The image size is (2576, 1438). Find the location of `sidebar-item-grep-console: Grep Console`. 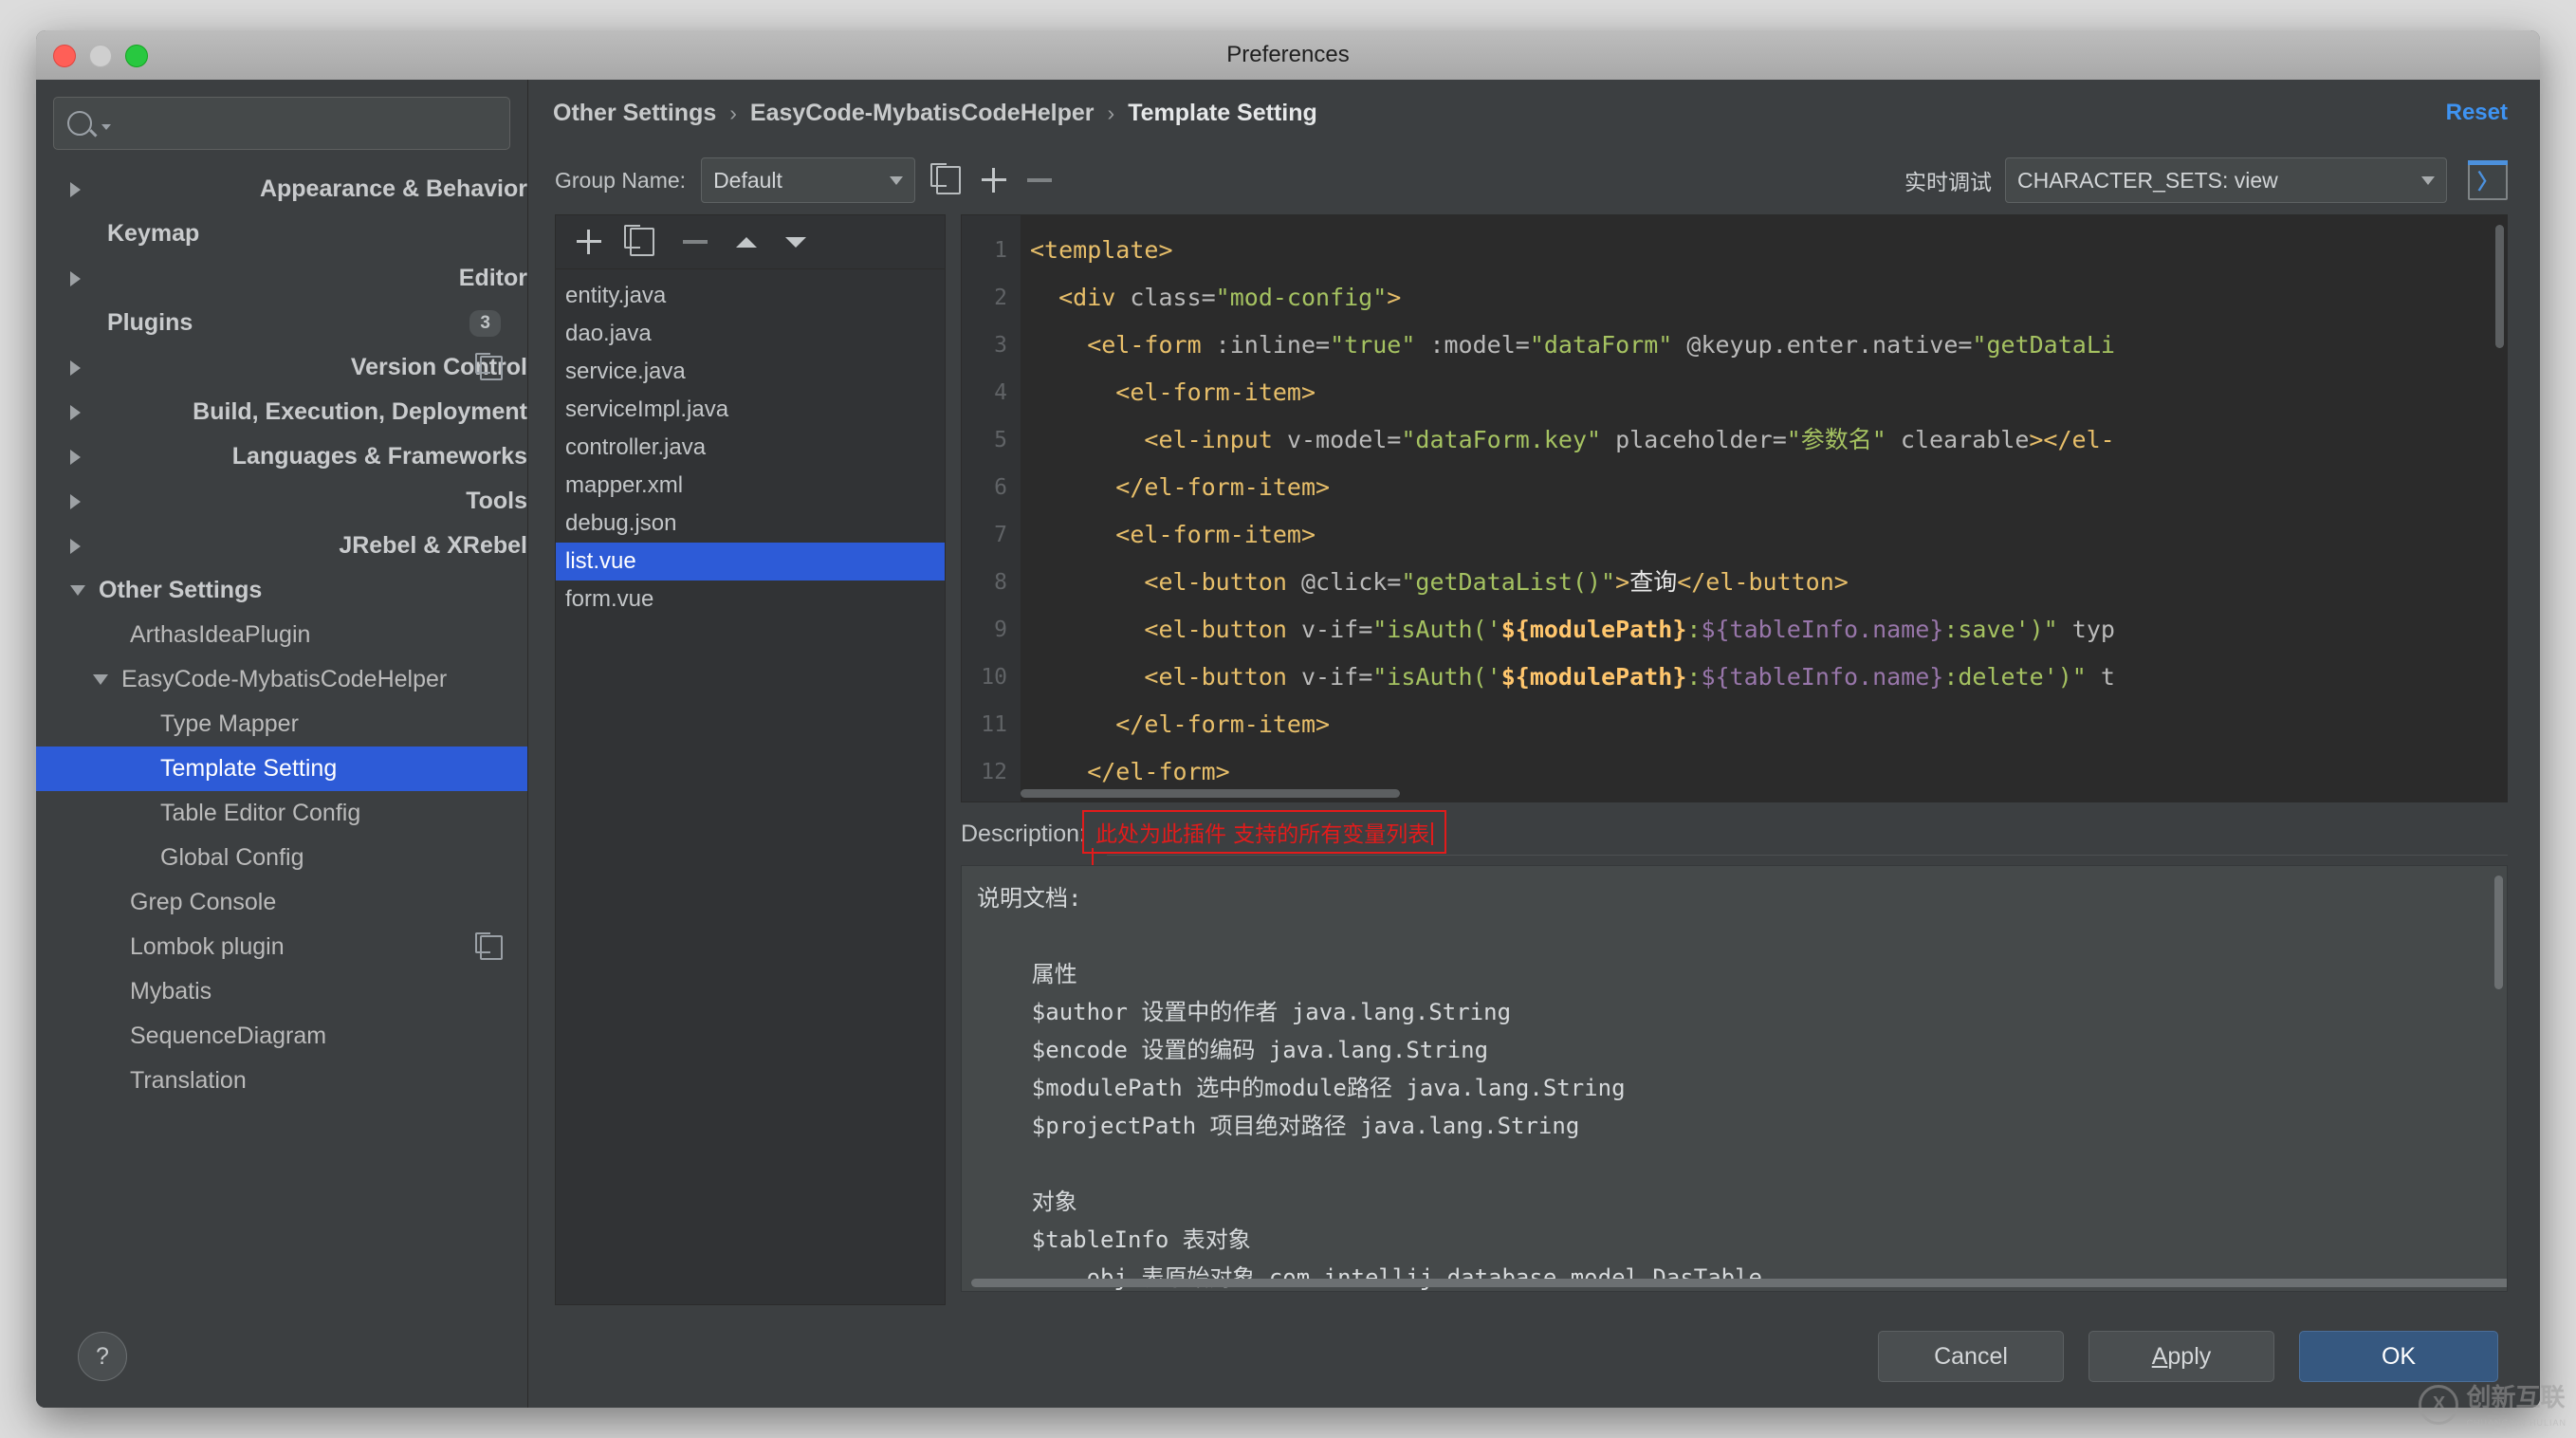

sidebar-item-grep-console: Grep Console is located at coordinates (281, 903).